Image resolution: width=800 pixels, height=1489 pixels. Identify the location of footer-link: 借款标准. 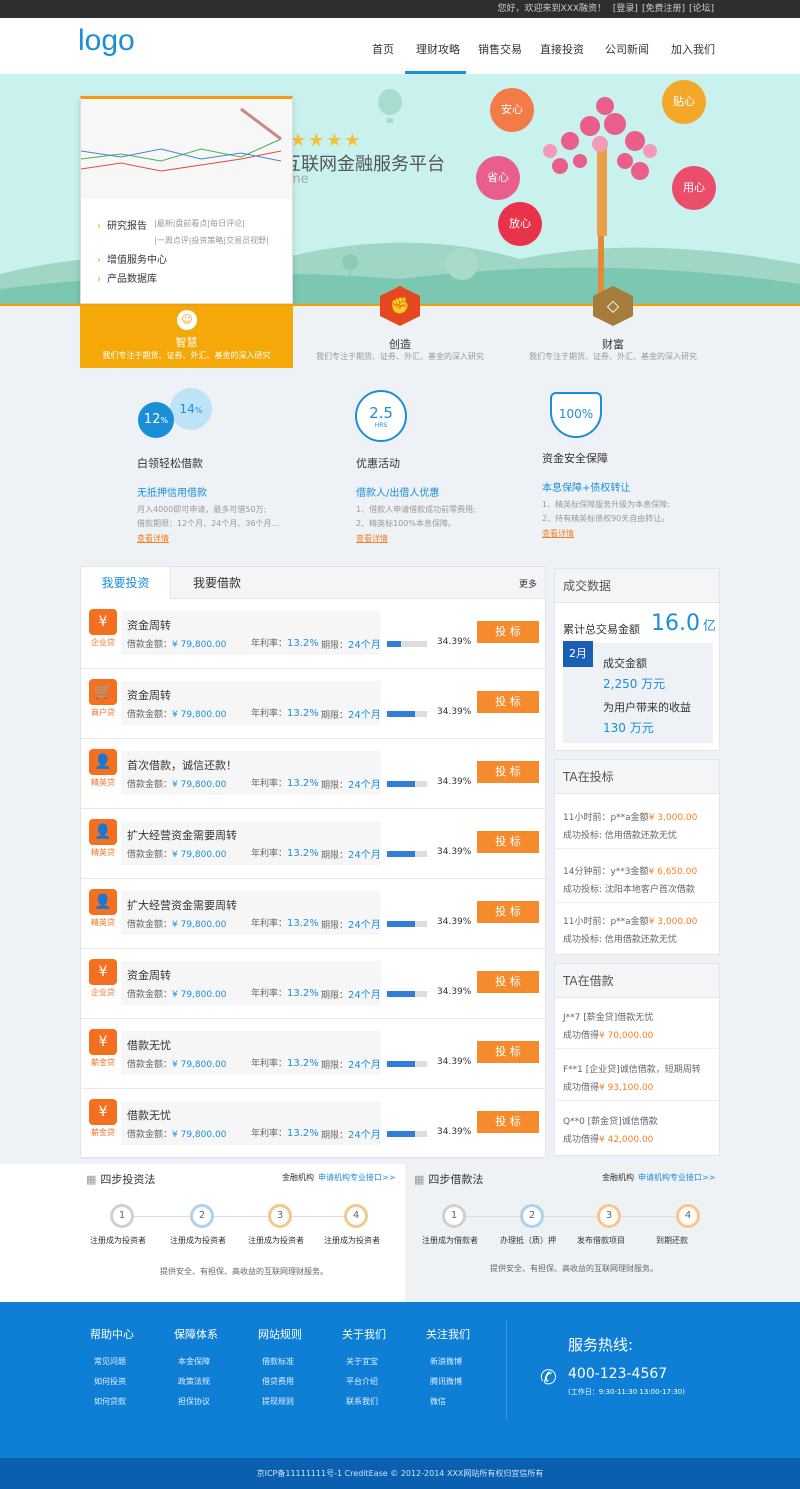
(278, 1361).